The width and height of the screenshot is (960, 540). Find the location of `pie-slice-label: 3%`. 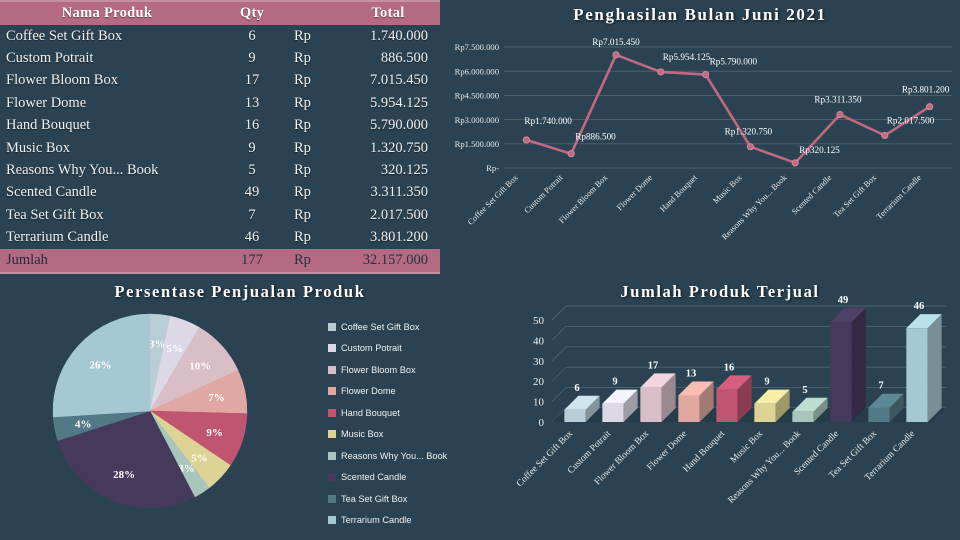

pie-slice-label: 3% is located at coordinates (157, 344).